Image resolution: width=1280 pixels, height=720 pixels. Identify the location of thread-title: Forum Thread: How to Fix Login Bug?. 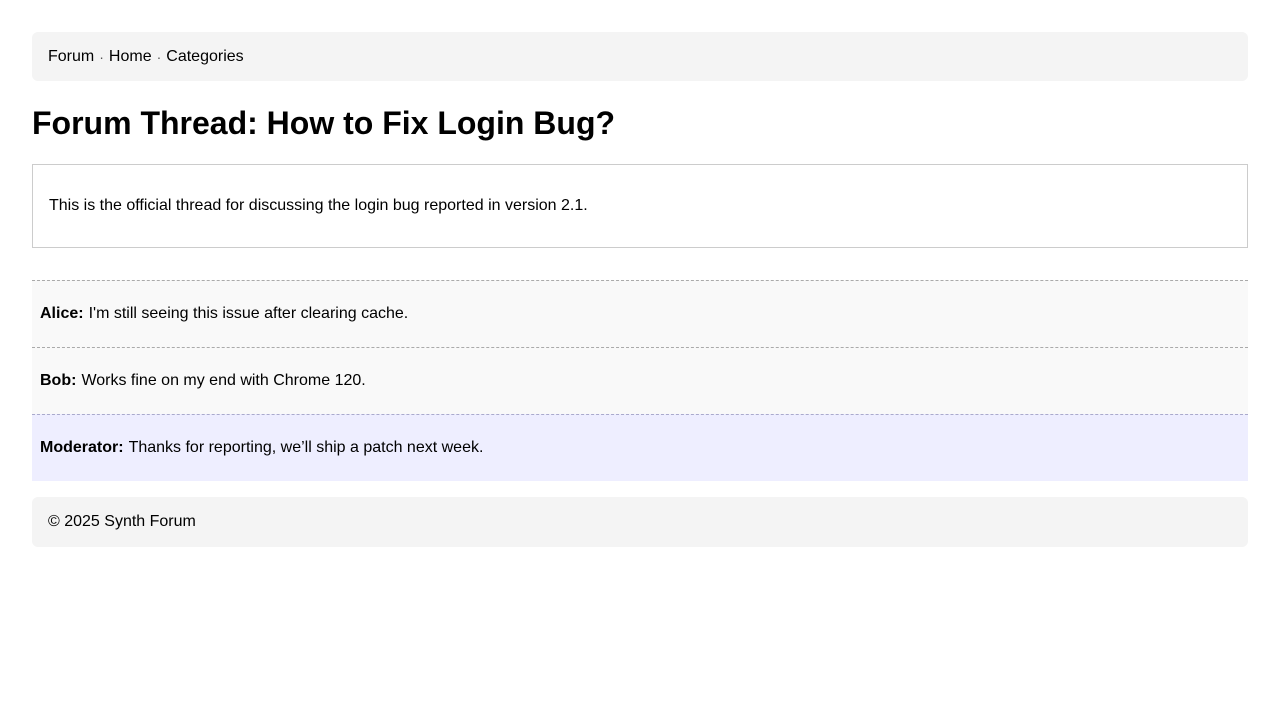
(324, 123).